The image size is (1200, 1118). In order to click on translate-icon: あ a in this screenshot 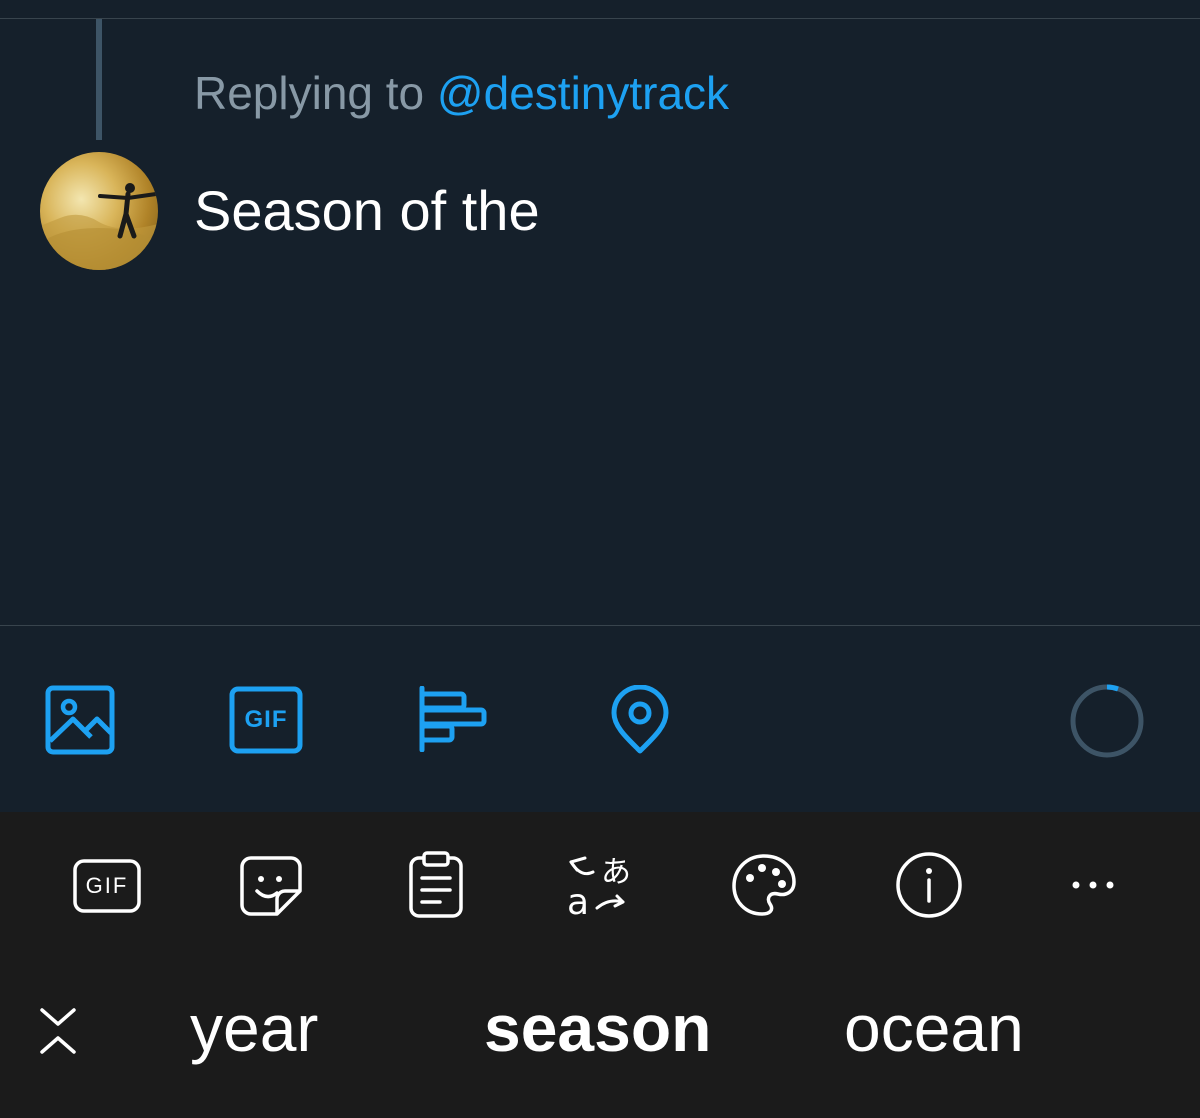, I will do `click(599, 886)`.